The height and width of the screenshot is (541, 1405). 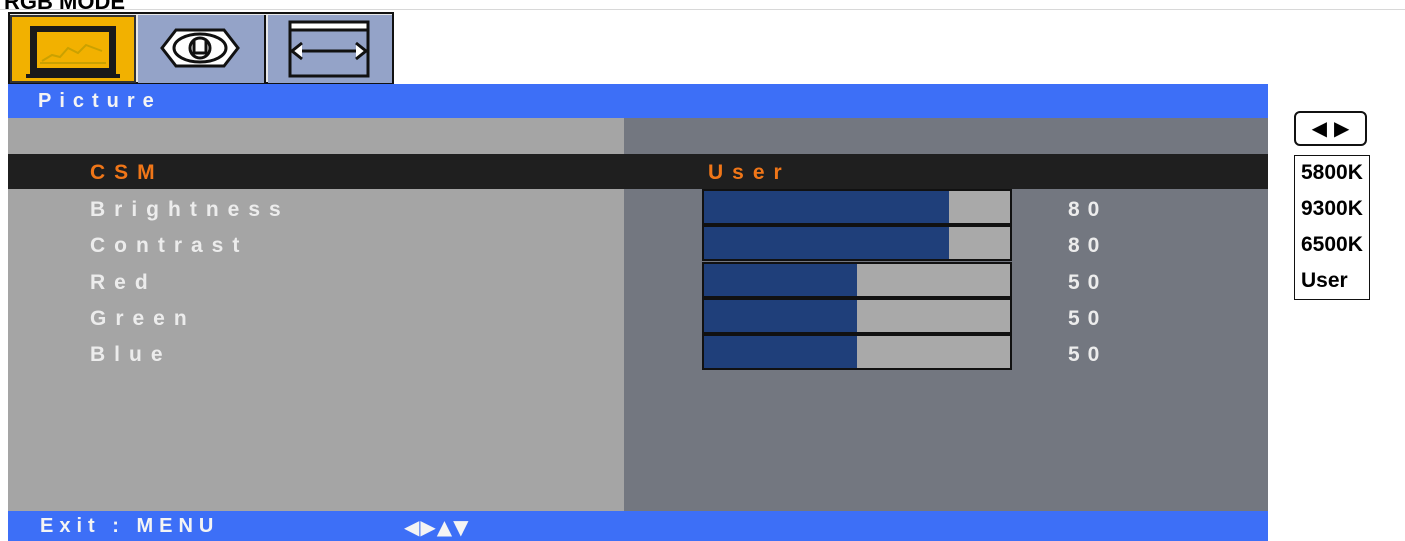 What do you see at coordinates (1088, 282) in the screenshot?
I see `red-value: 50` at bounding box center [1088, 282].